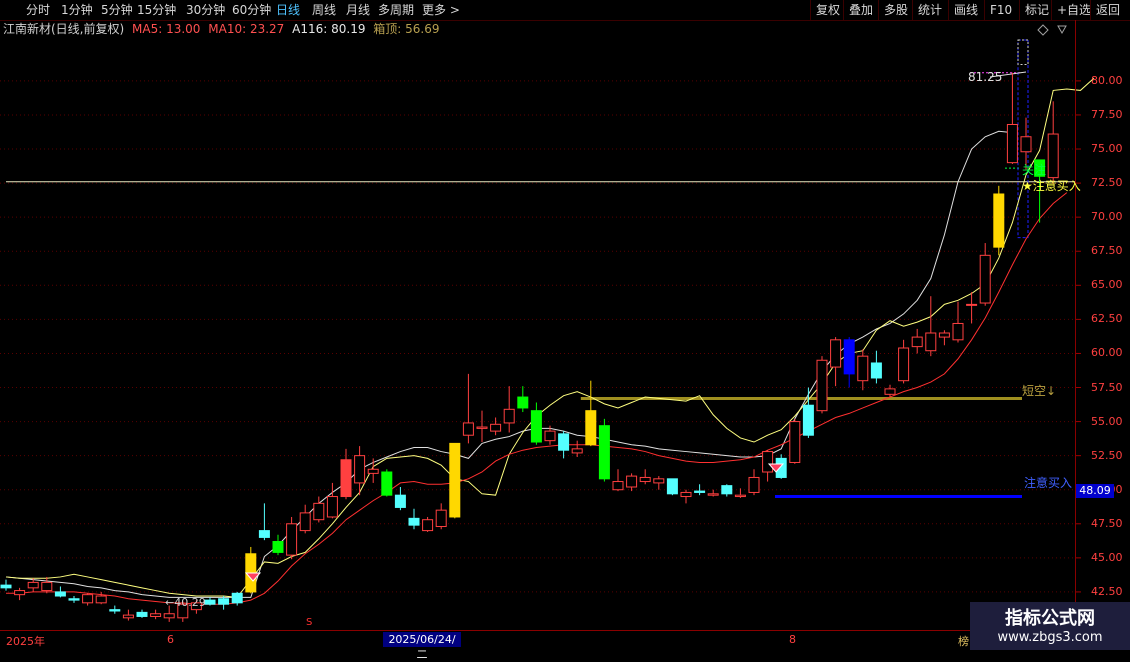  Describe the element at coordinates (1107, 523) in the screenshot. I see `price-label-13: 47.50` at that location.